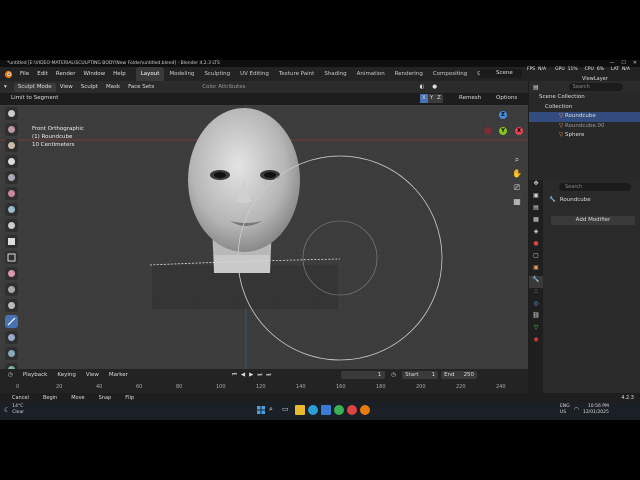 The height and width of the screenshot is (480, 640). I want to click on gizmo-x-axis: X, so click(519, 131).